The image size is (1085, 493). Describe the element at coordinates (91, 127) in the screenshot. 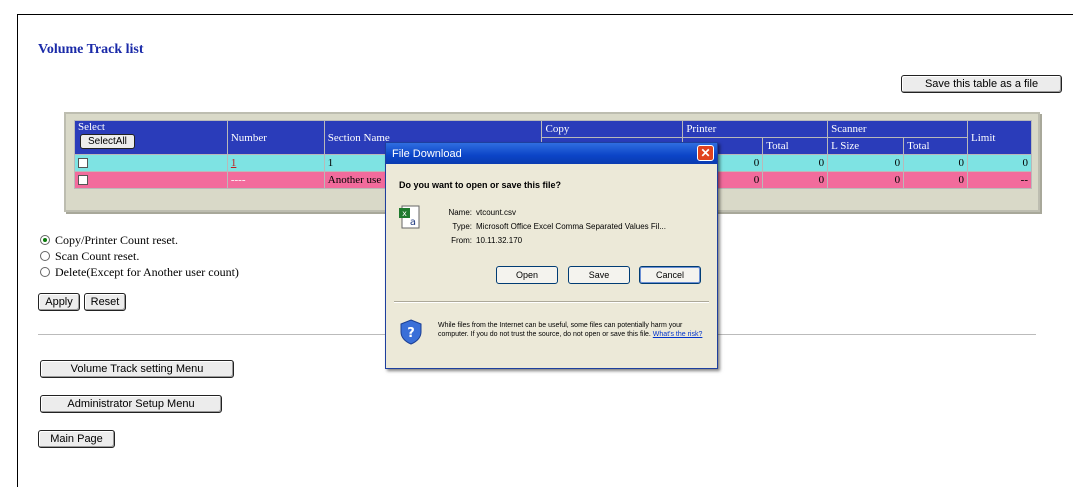

I see `header-select-label: Select` at that location.